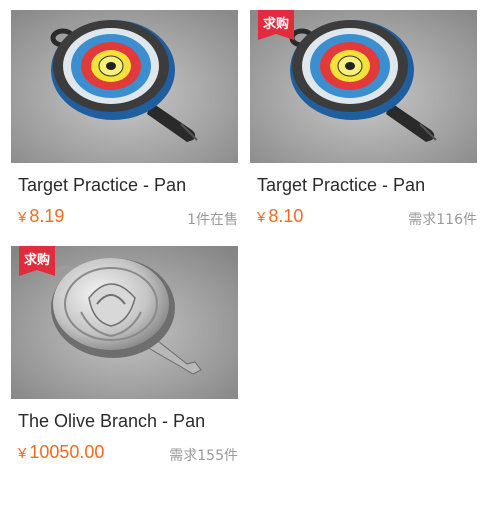 This screenshot has width=484, height=510. I want to click on product-price: ¥8.19, so click(41, 216).